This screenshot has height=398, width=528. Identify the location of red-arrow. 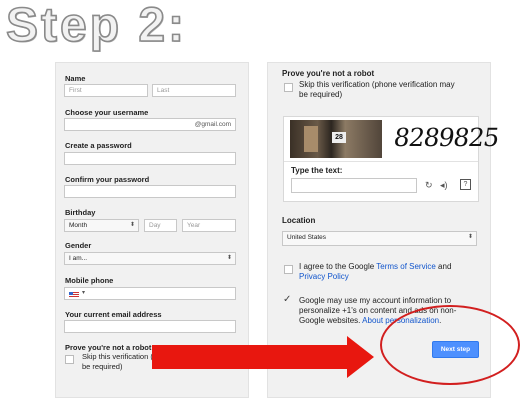
(263, 357).